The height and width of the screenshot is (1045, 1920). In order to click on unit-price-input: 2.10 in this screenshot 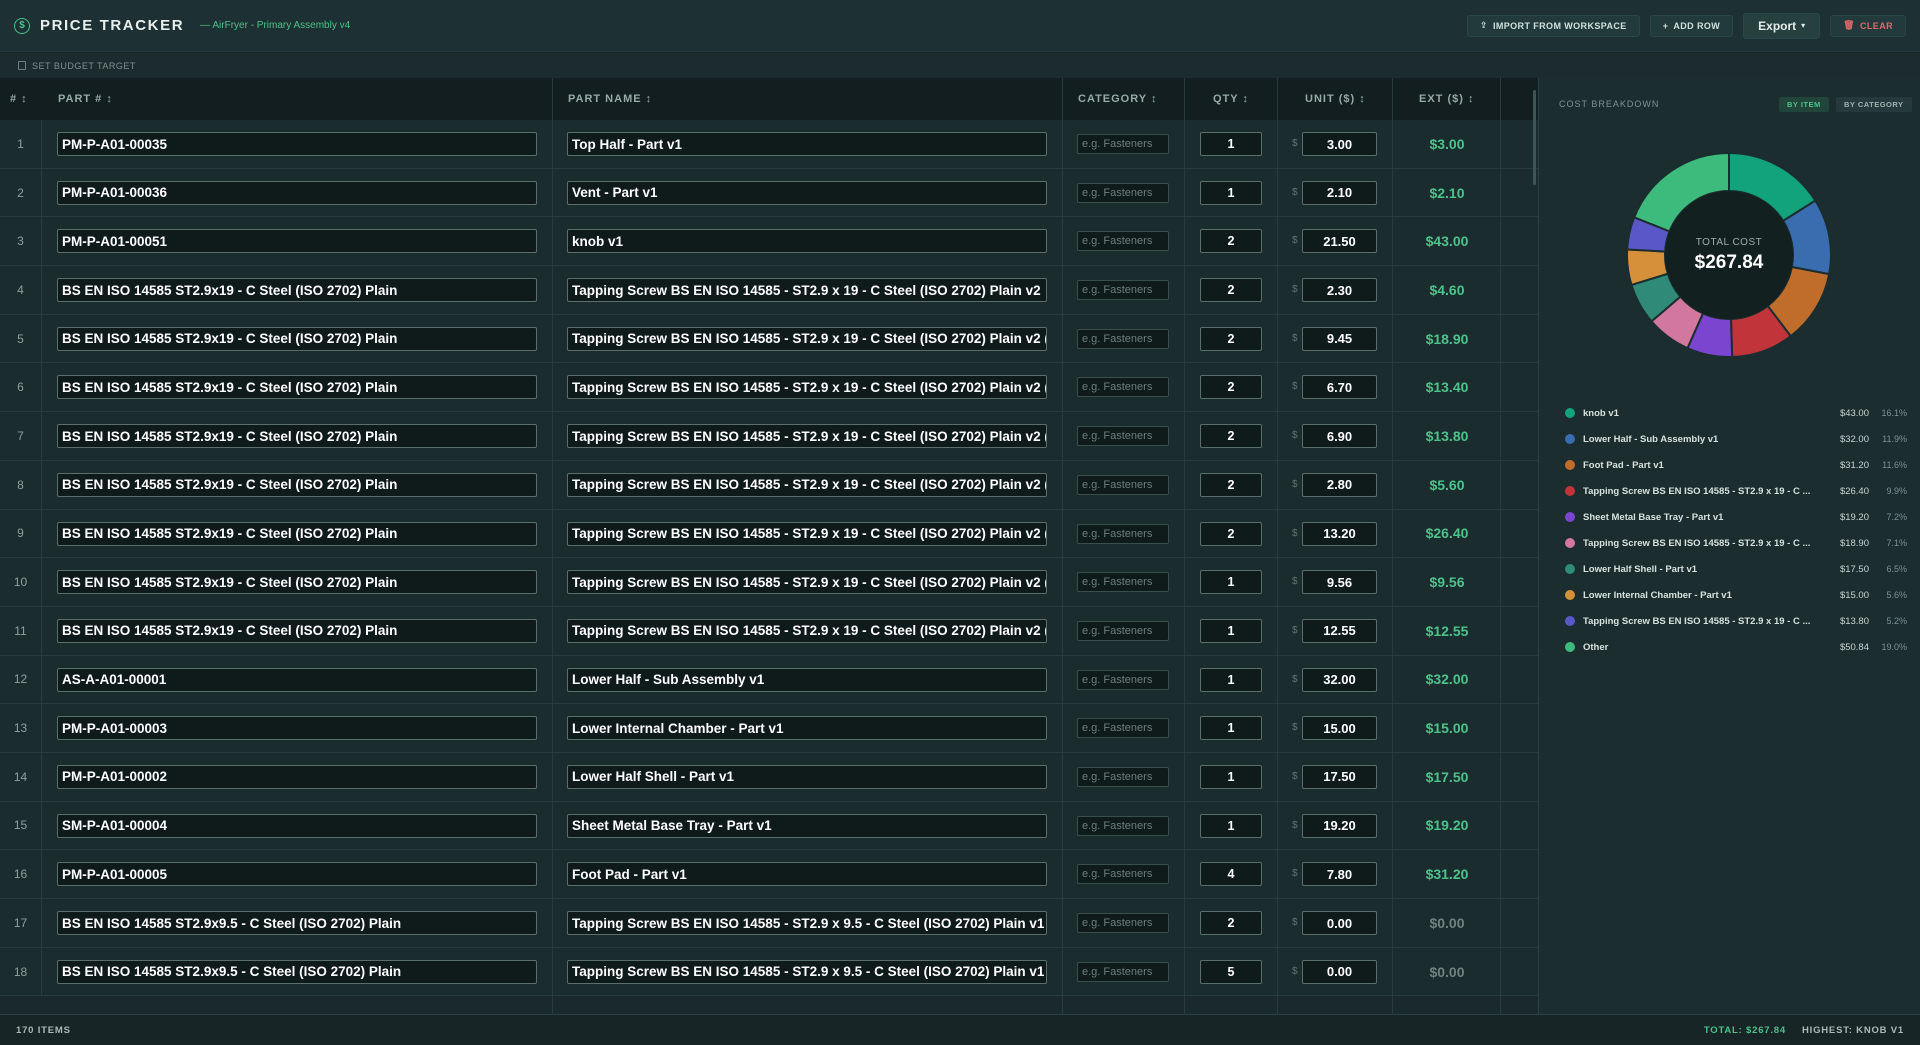, I will do `click(1339, 192)`.